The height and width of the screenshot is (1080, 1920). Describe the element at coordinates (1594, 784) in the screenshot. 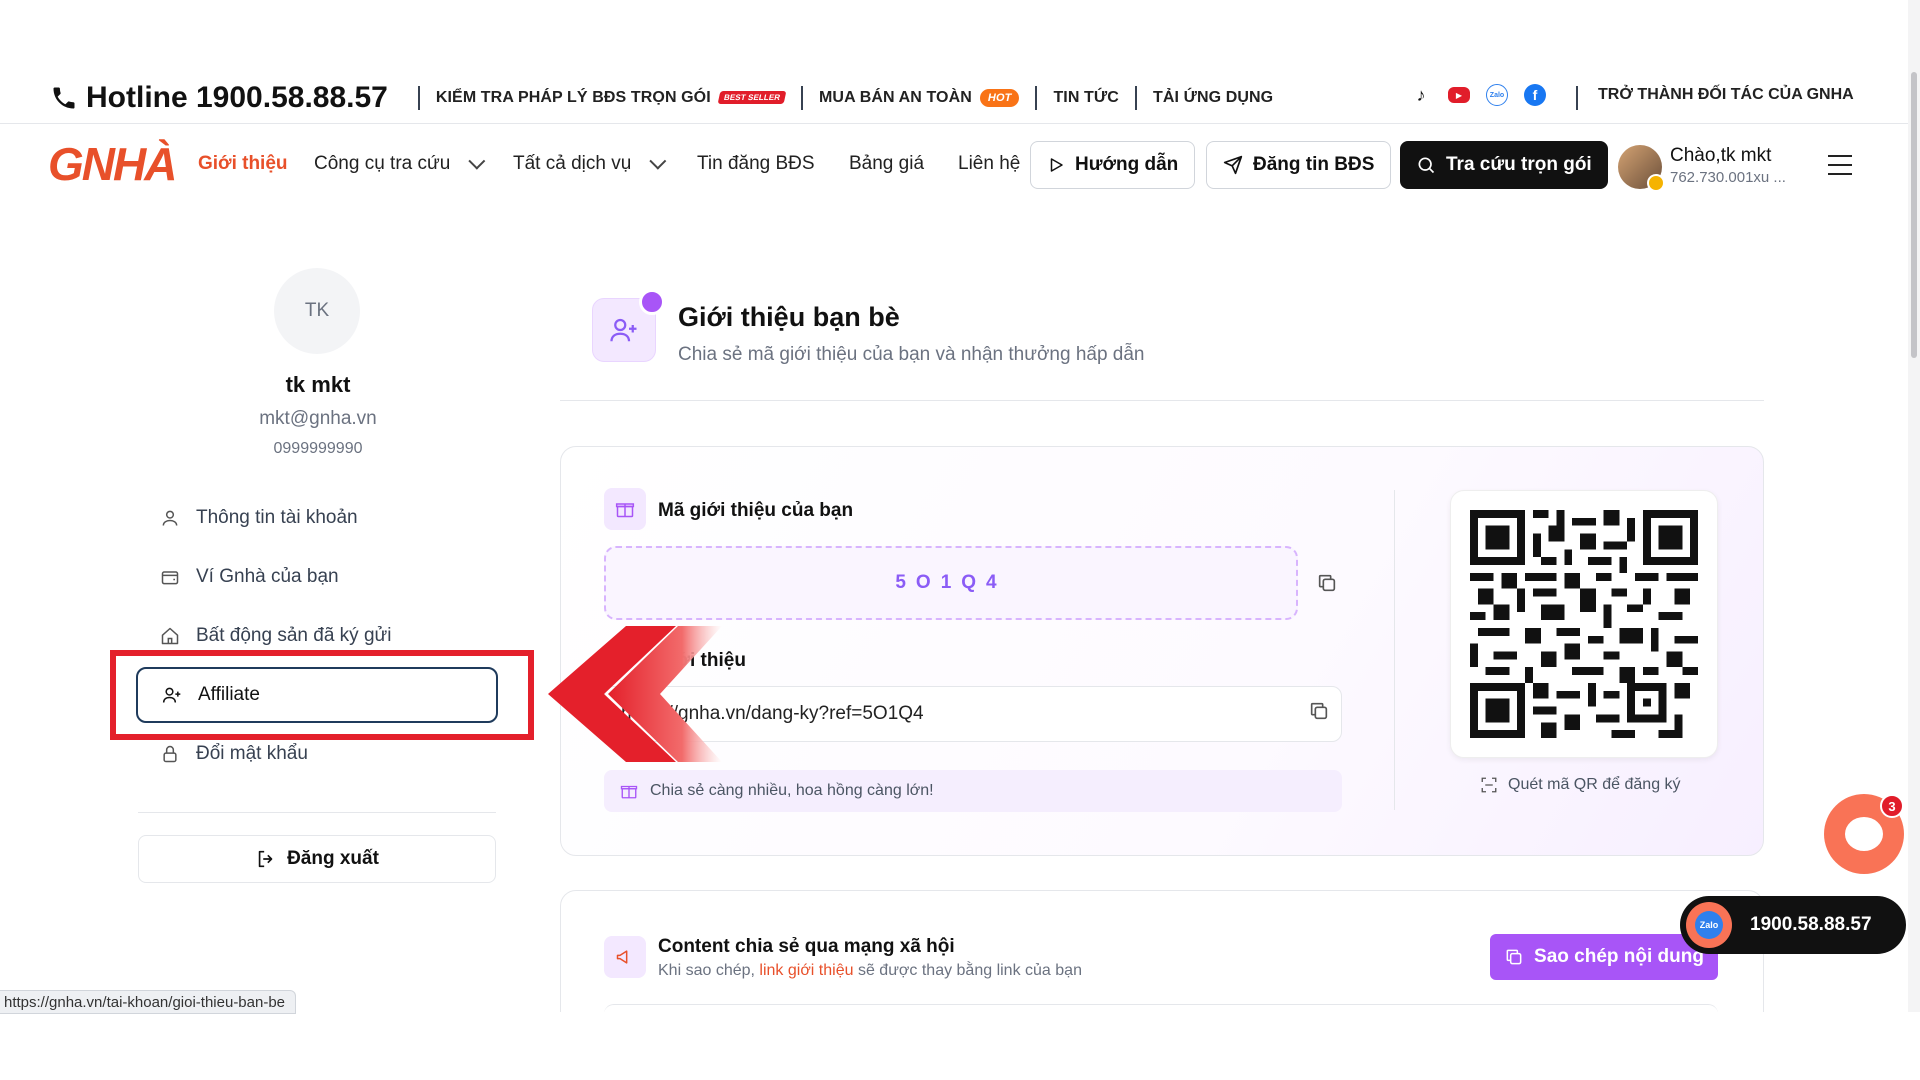

I see `qr-scan-text: Quét mã QR để đăng ký` at that location.